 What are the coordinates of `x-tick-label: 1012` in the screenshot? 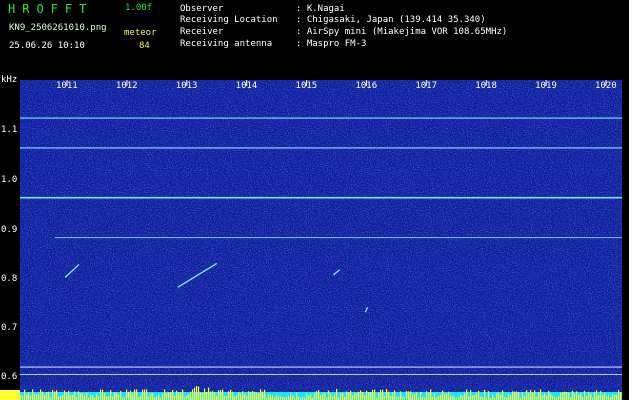 It's located at (126, 86).